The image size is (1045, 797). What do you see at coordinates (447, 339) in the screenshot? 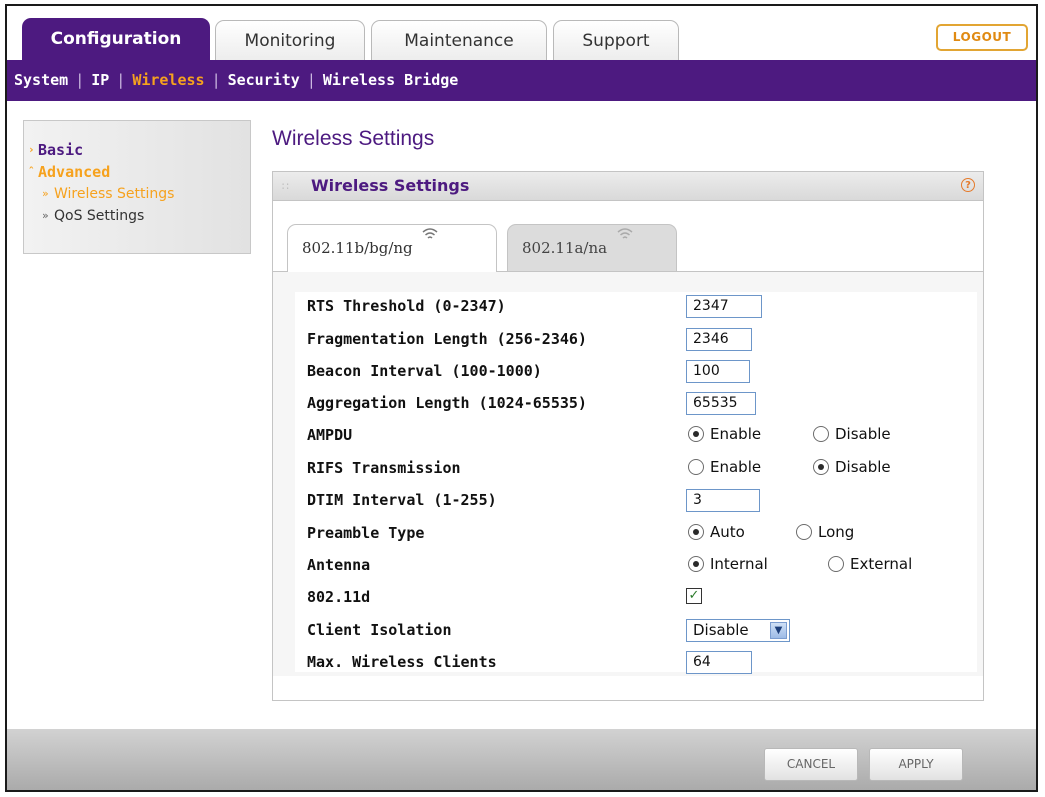
I see `fragmentation-length-label: Fragmentation Length (256-2346)` at bounding box center [447, 339].